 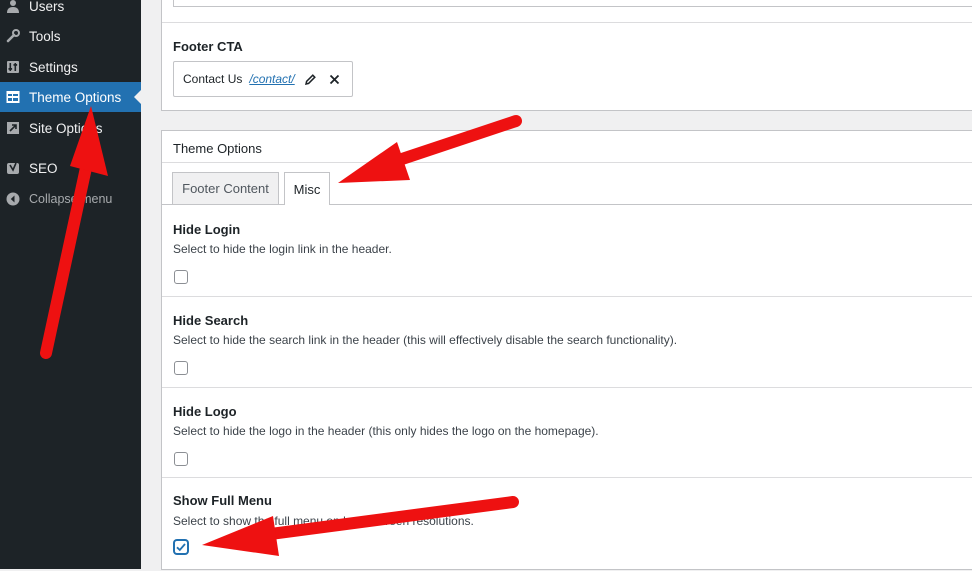 What do you see at coordinates (181, 277) in the screenshot?
I see `hide-login-checkbox` at bounding box center [181, 277].